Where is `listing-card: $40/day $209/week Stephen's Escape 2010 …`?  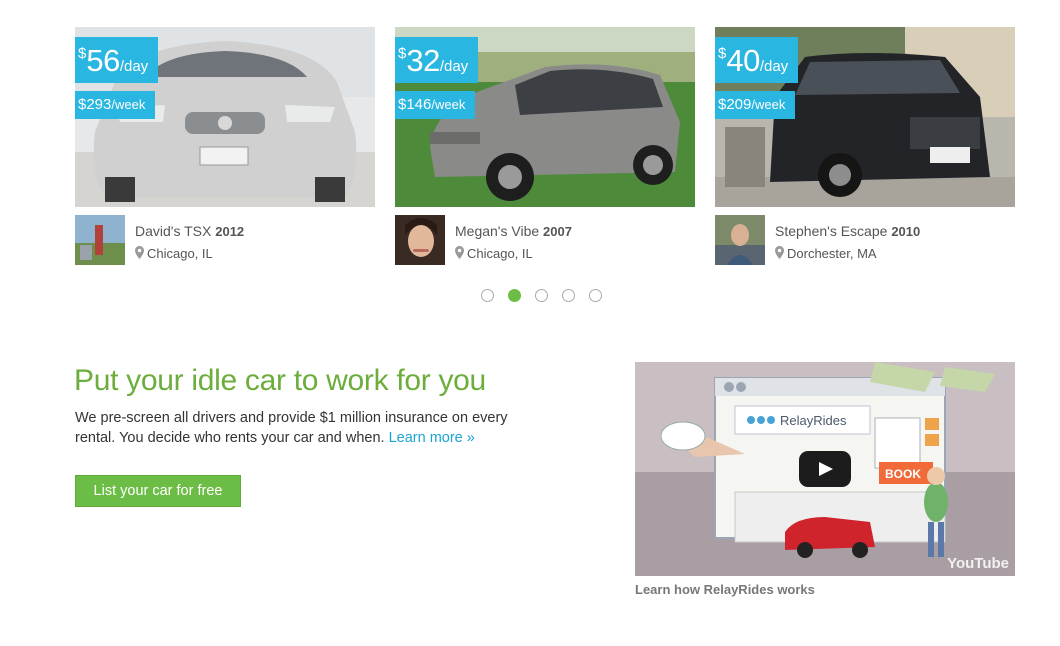 listing-card: $40/day $209/week Stephen's Escape 2010 … is located at coordinates (865, 147).